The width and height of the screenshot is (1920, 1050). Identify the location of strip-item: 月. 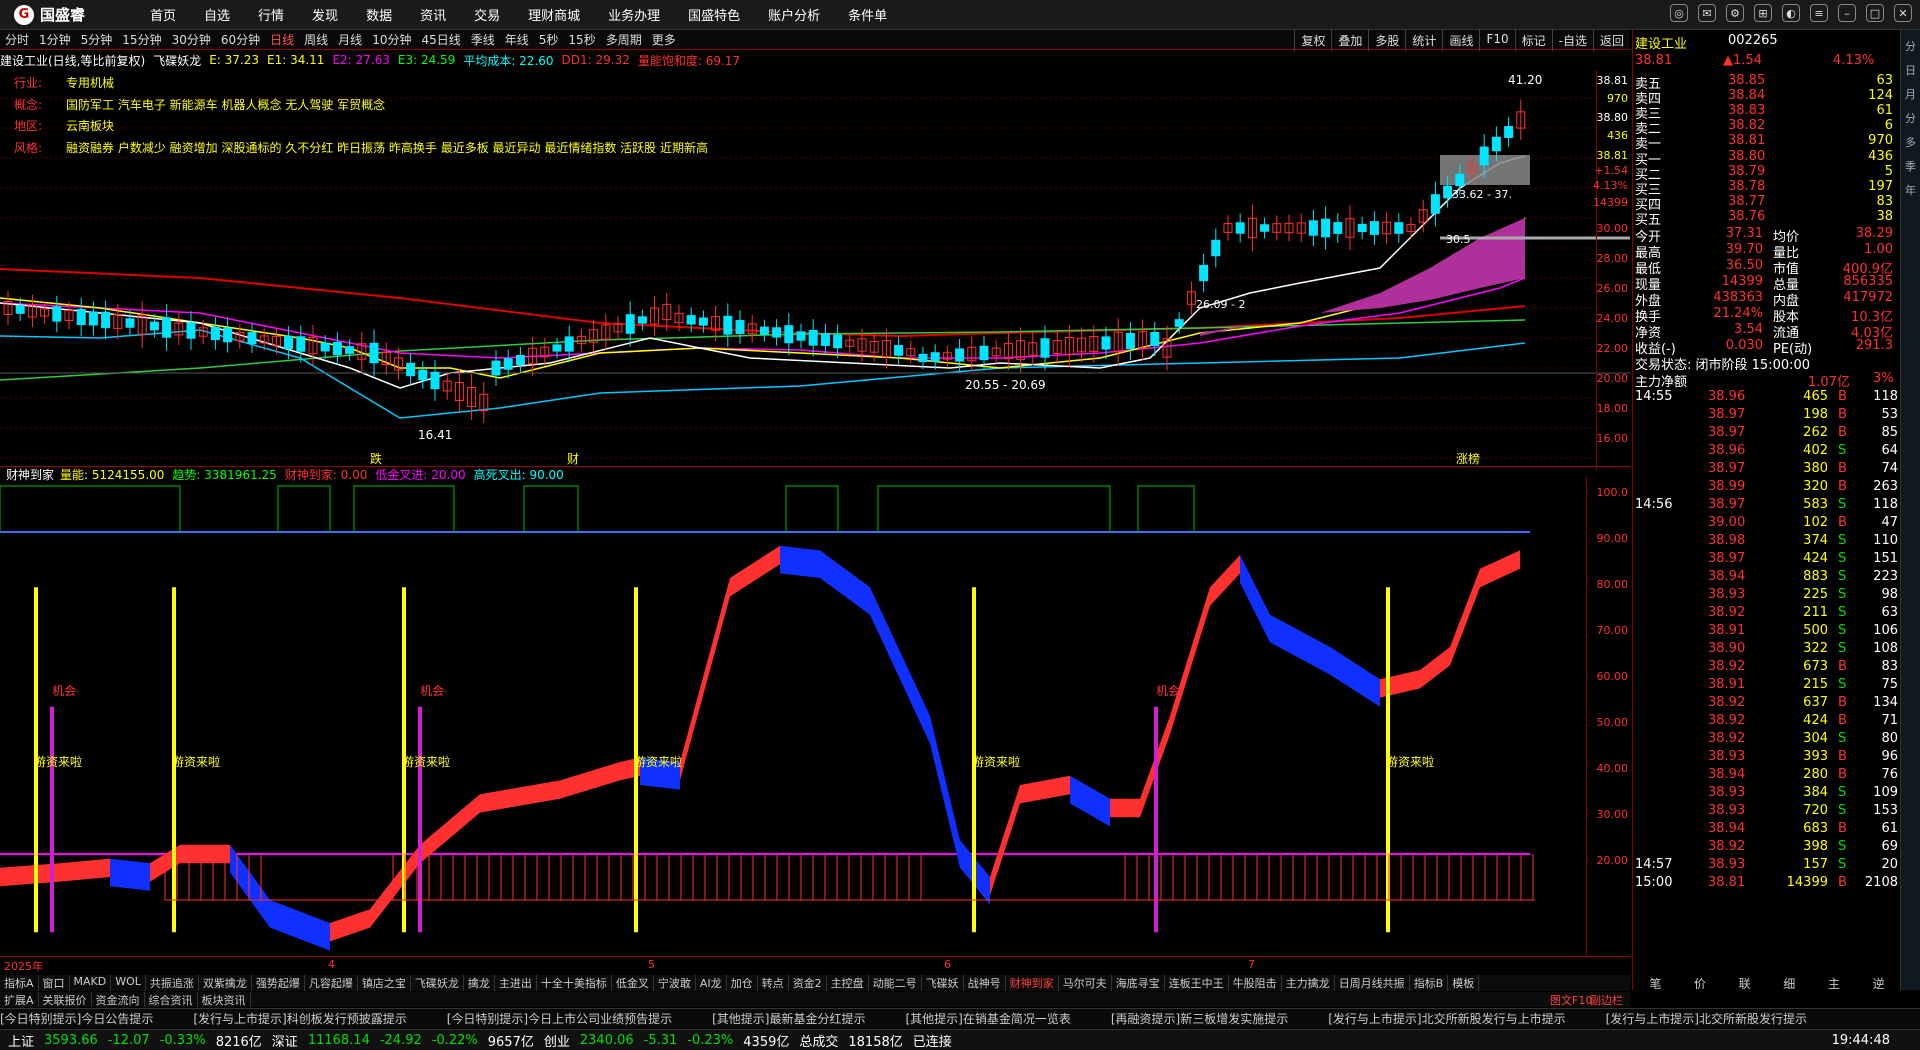
(1910, 94).